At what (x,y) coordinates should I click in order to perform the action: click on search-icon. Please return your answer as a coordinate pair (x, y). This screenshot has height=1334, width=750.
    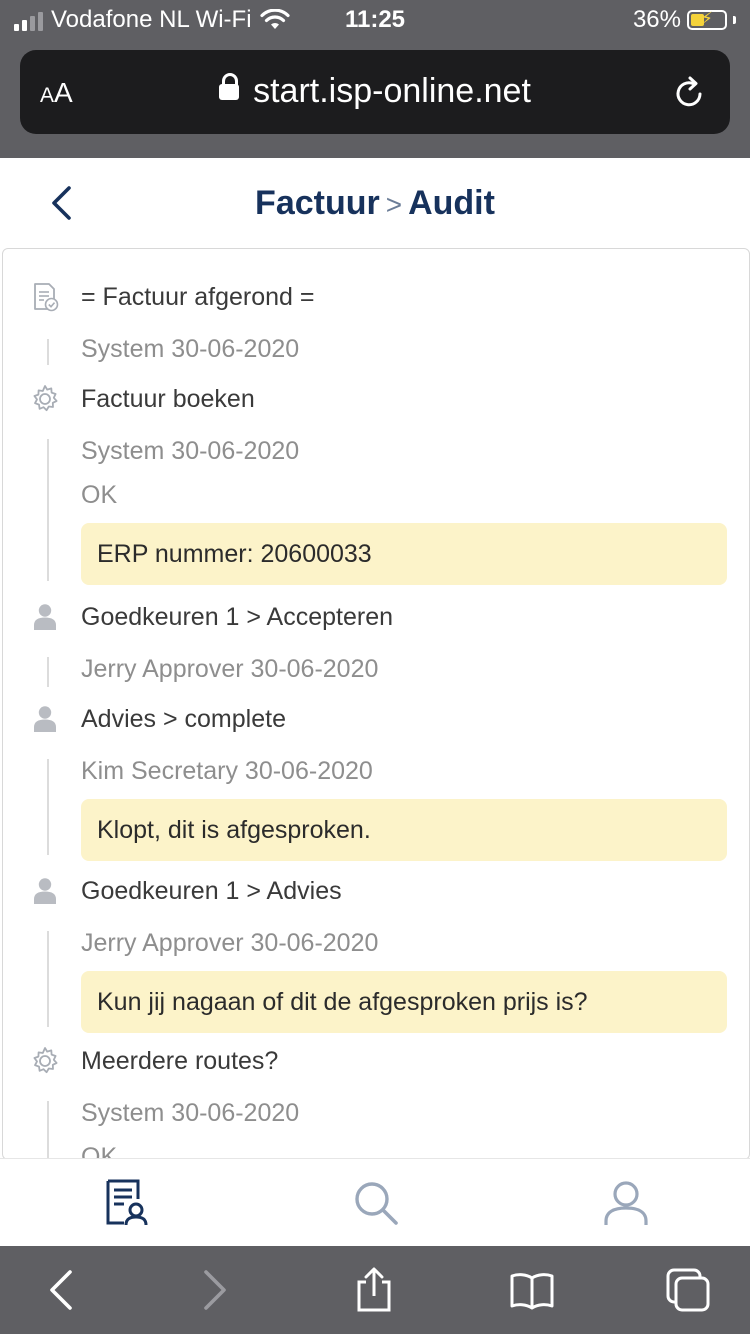
    Looking at the image, I should click on (376, 1203).